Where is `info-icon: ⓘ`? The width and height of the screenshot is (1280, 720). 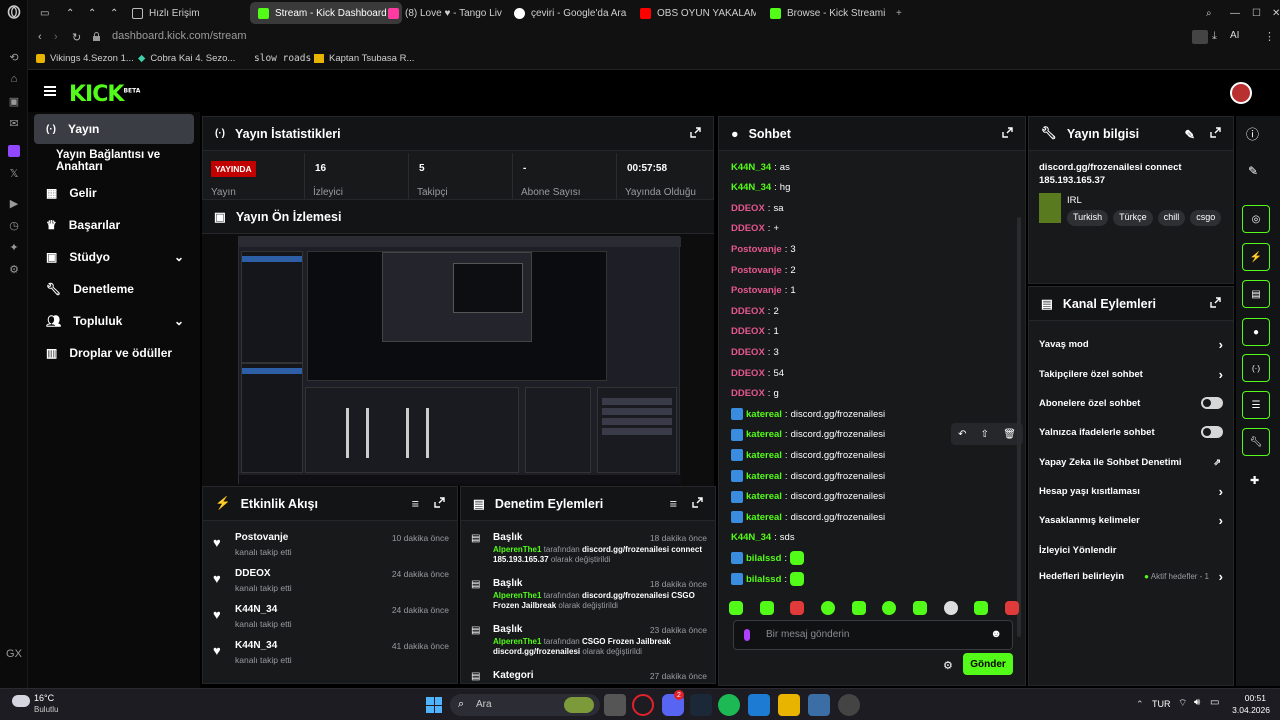 info-icon: ⓘ is located at coordinates (1252, 133).